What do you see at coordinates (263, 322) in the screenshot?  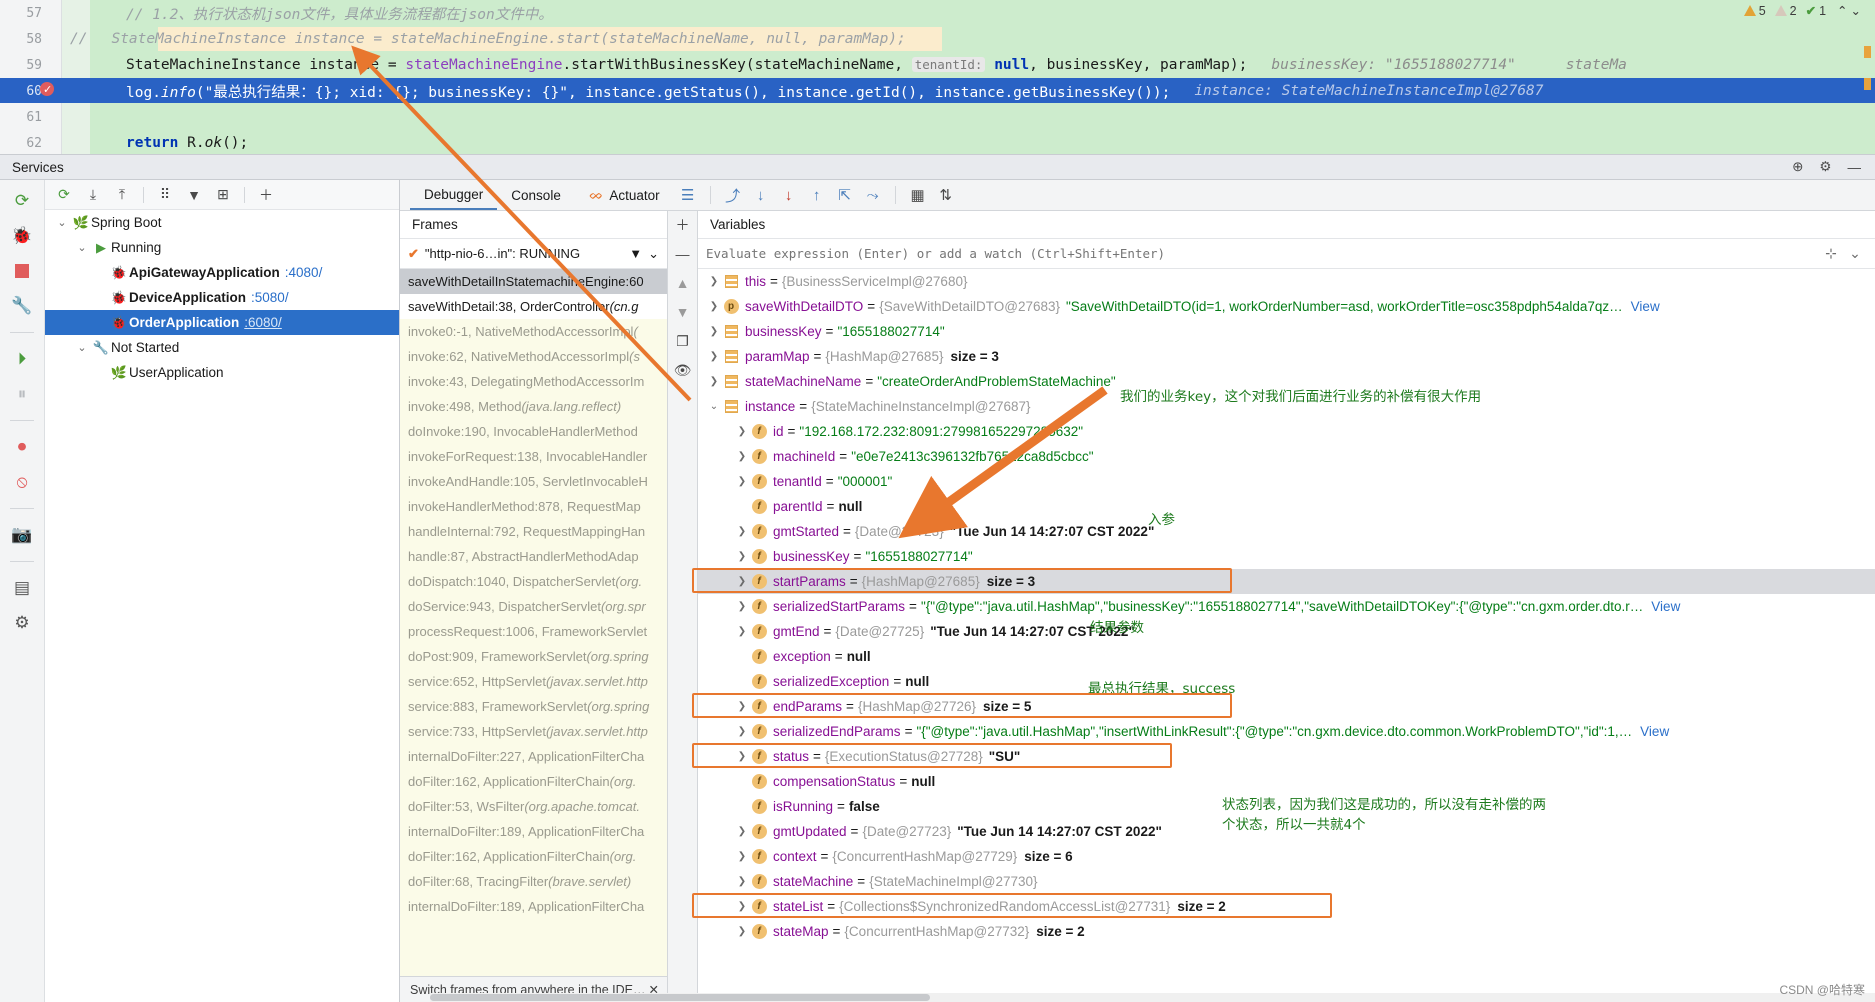 I see `service-port: :6080/` at bounding box center [263, 322].